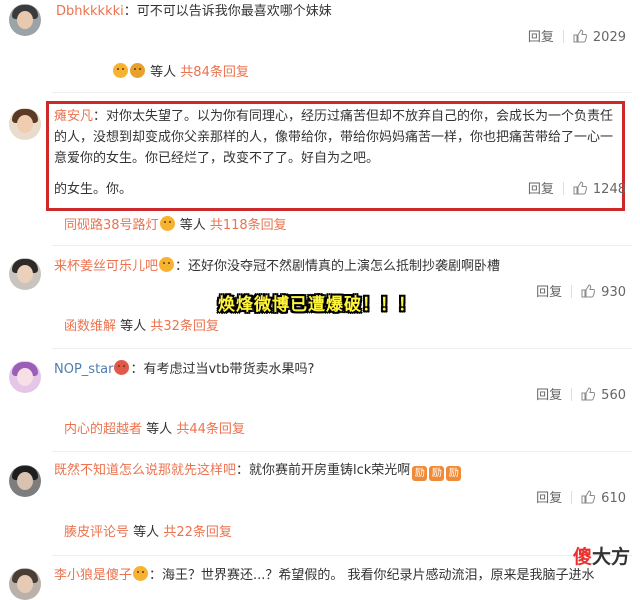 The image size is (640, 600). What do you see at coordinates (214, 72) in the screenshot?
I see `reply-count-link: 共84条回复` at bounding box center [214, 72].